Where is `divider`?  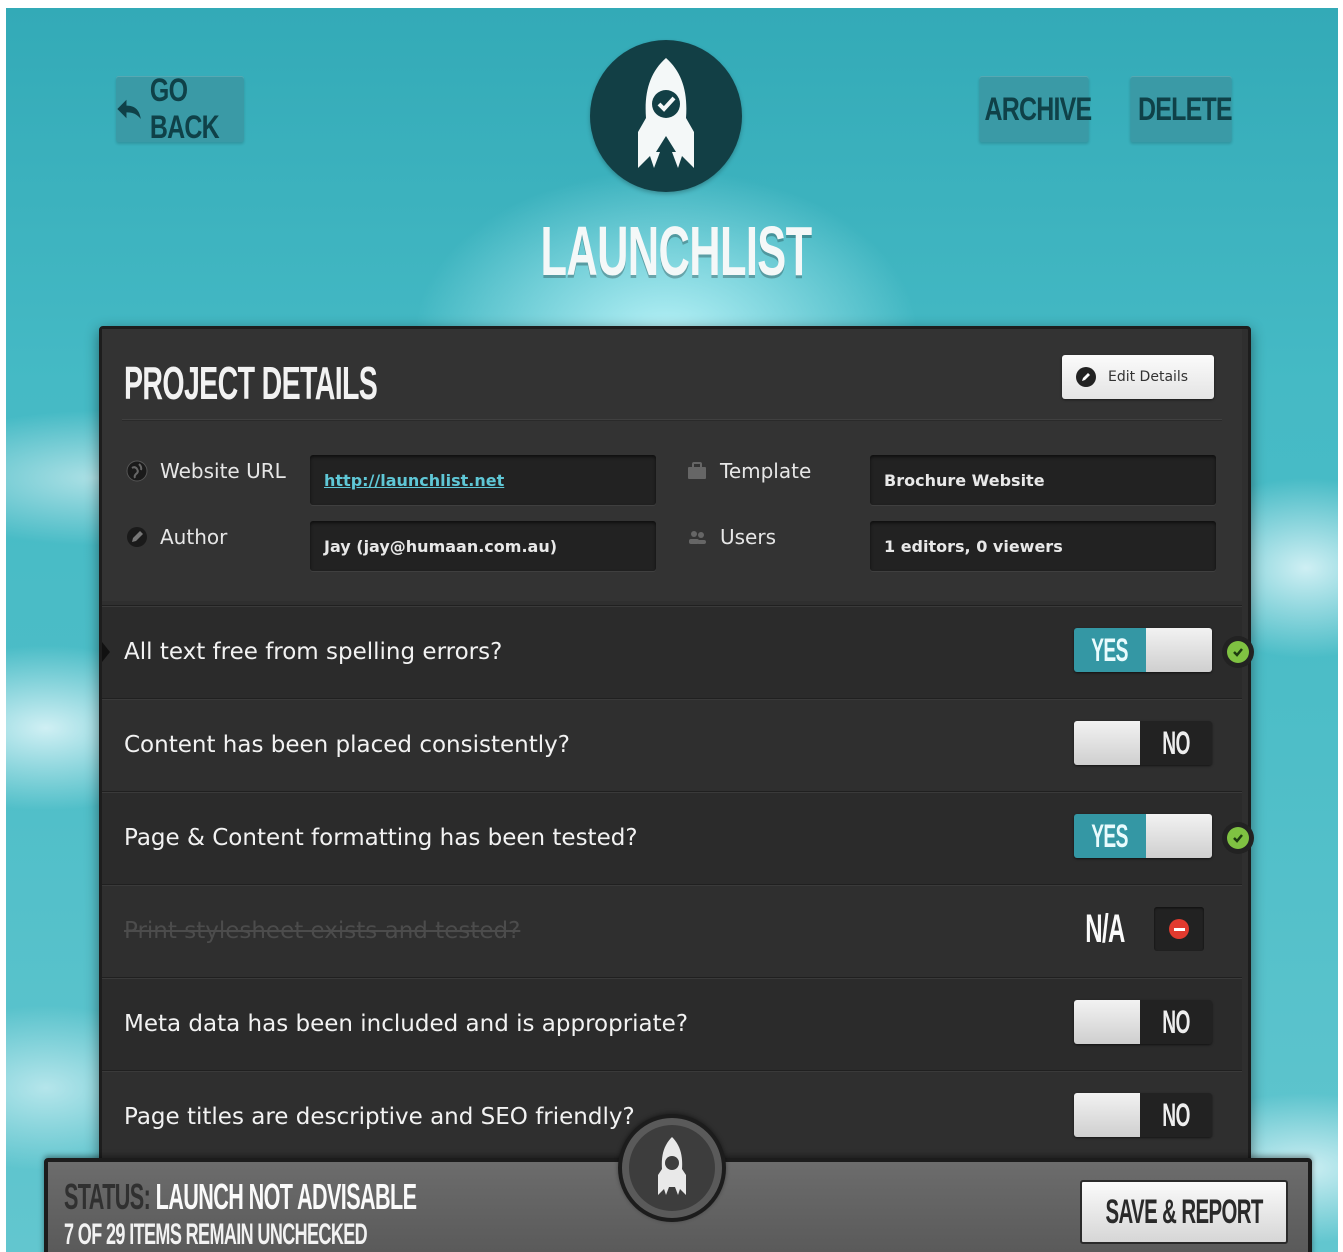
divider is located at coordinates (672, 419).